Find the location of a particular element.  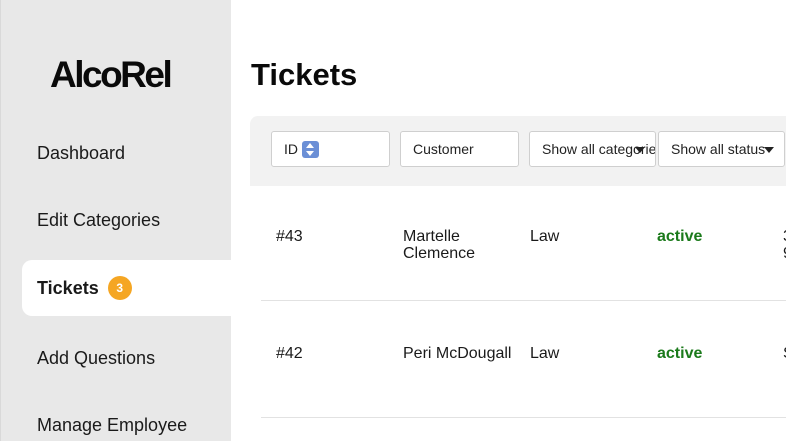

page-title: Tickets is located at coordinates (304, 74).